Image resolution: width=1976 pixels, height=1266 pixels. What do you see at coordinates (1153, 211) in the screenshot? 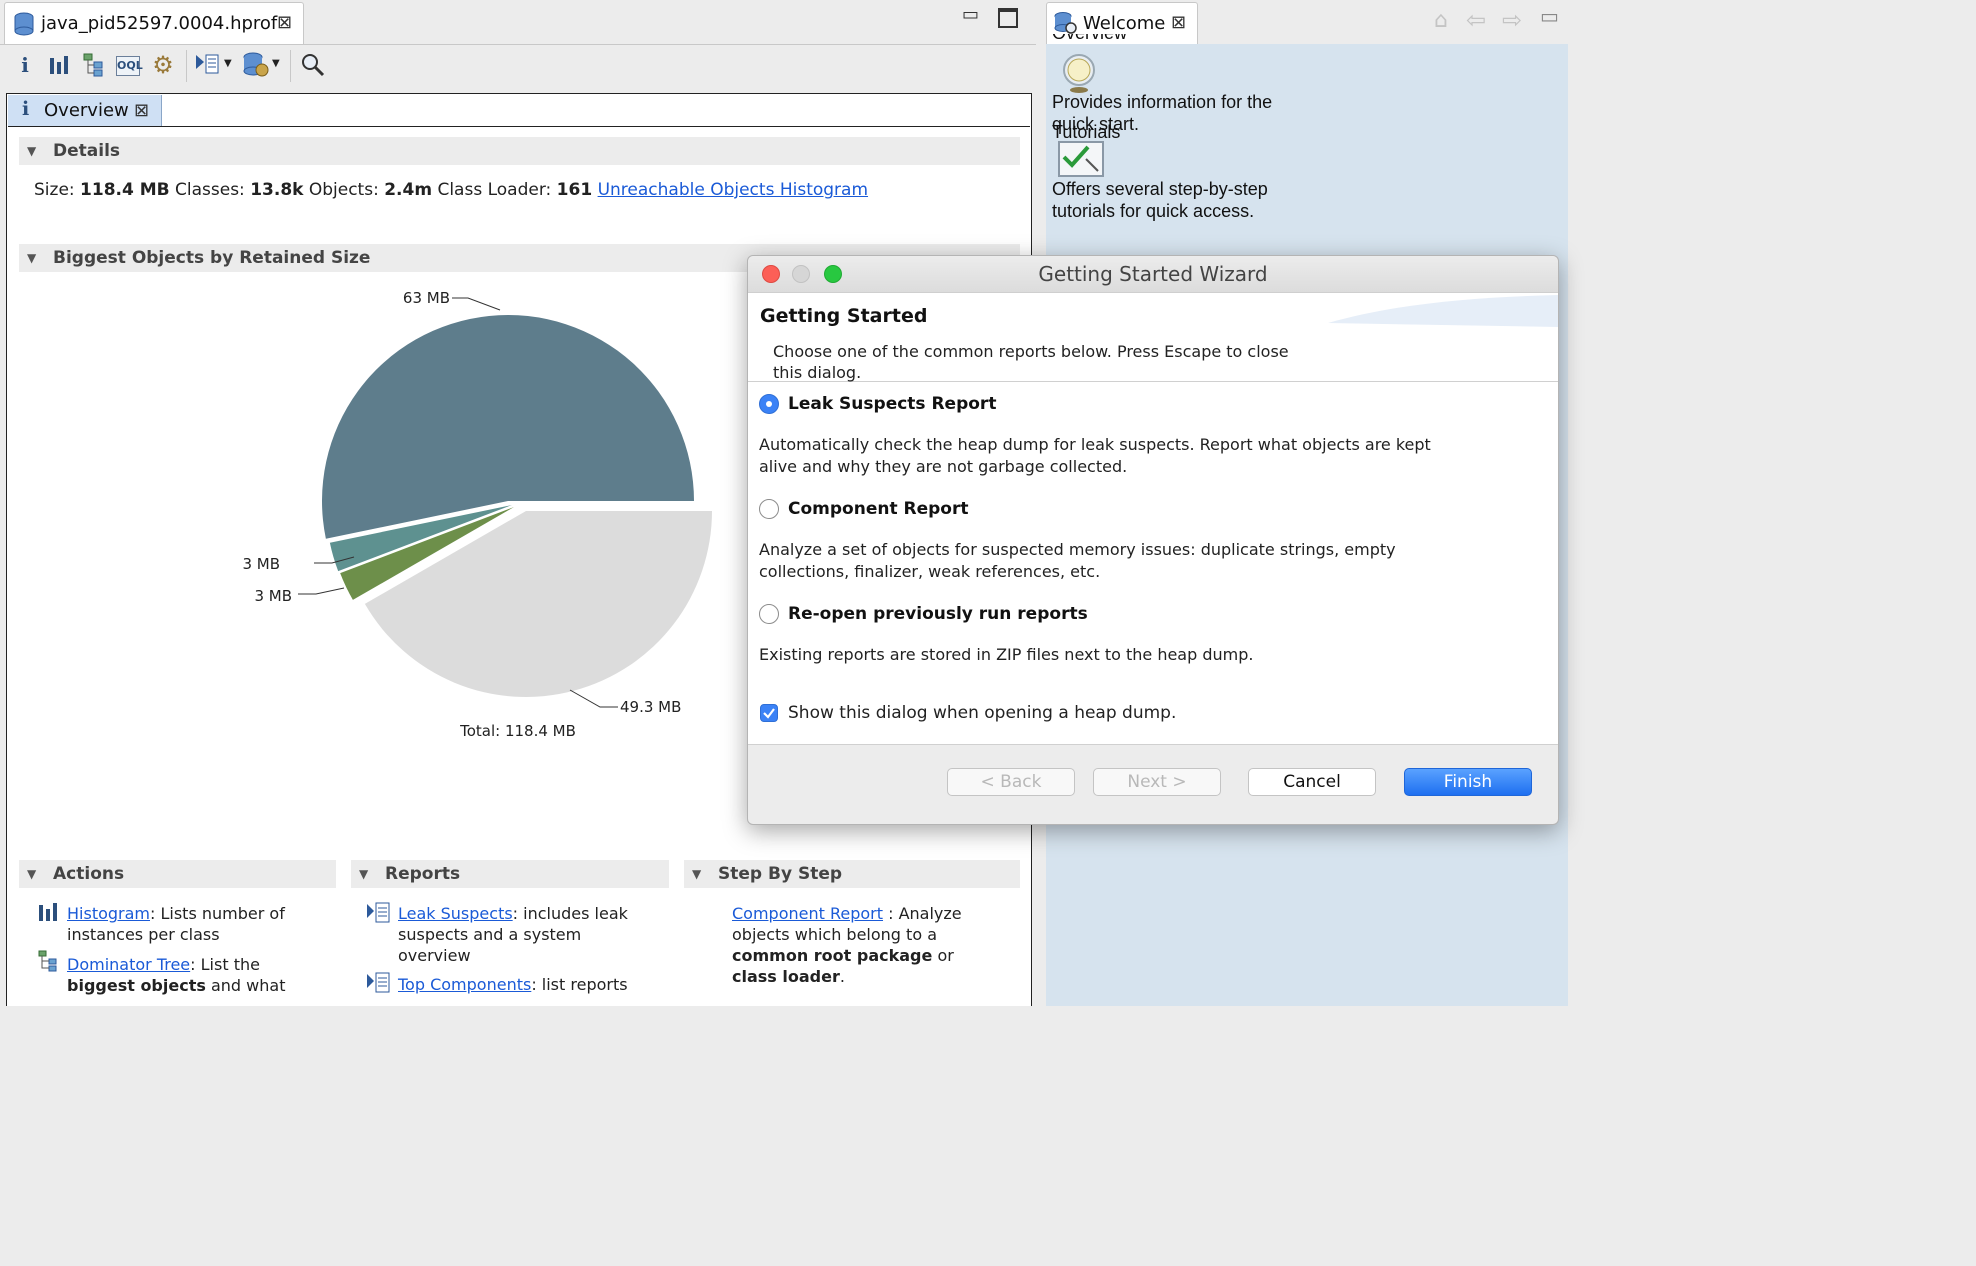
I see `welcome-text: tutorials for quick access.` at bounding box center [1153, 211].